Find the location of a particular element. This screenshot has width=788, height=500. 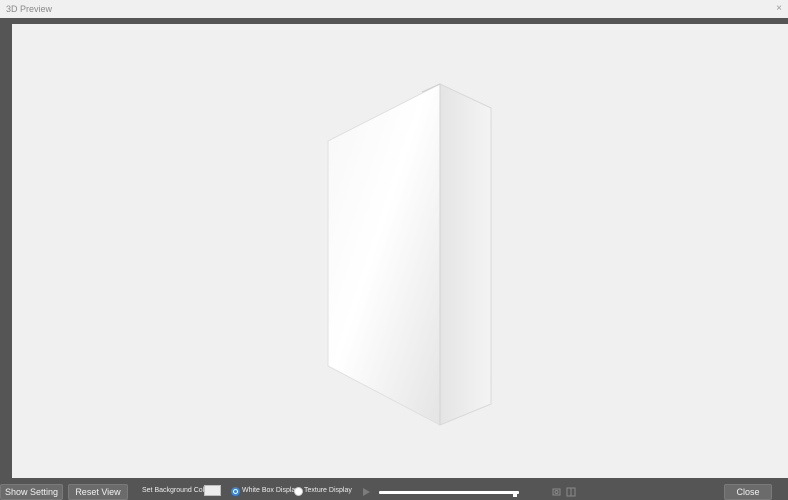

reset-view-button: Reset View is located at coordinates (98, 492).